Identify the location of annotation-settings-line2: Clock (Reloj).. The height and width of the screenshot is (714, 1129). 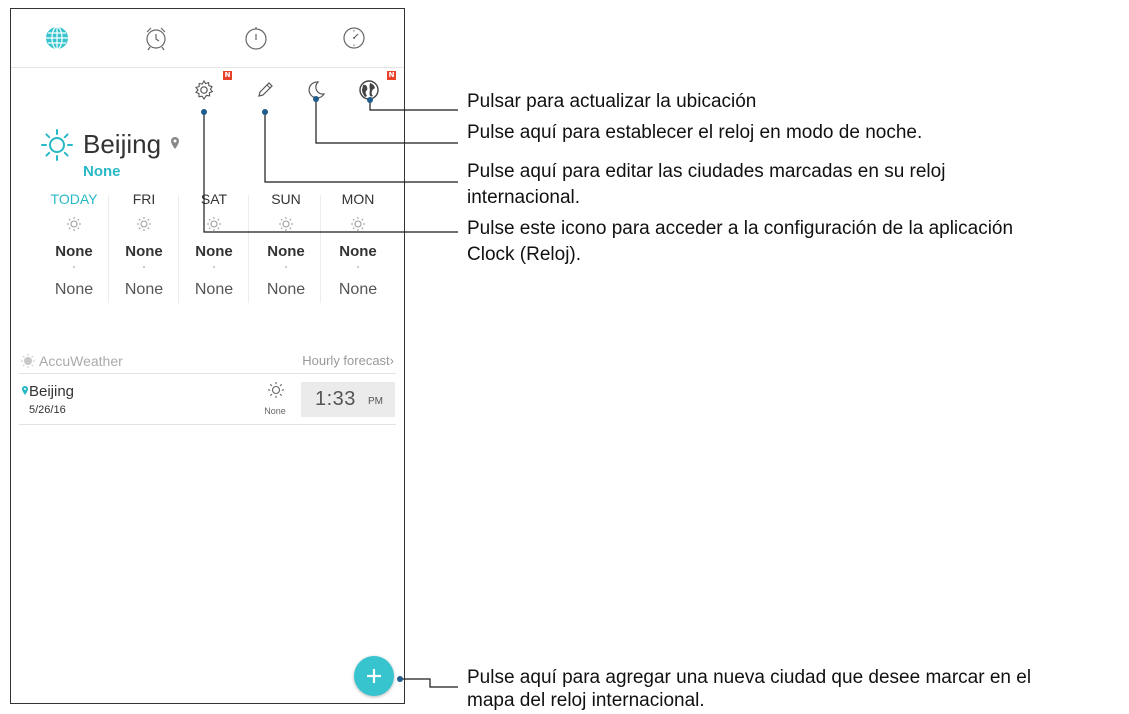
(524, 254).